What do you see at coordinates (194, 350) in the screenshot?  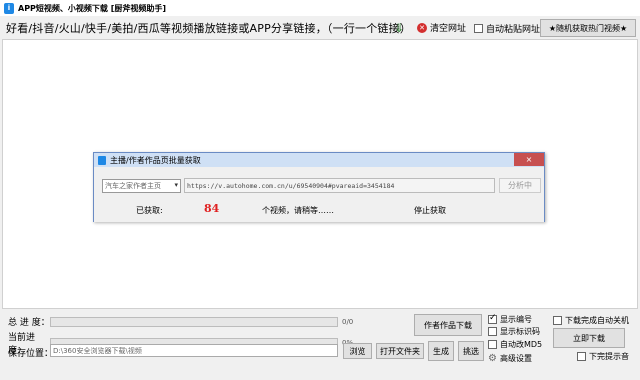 I see `save-path-input: D:\360安全浏览器下载\视频` at bounding box center [194, 350].